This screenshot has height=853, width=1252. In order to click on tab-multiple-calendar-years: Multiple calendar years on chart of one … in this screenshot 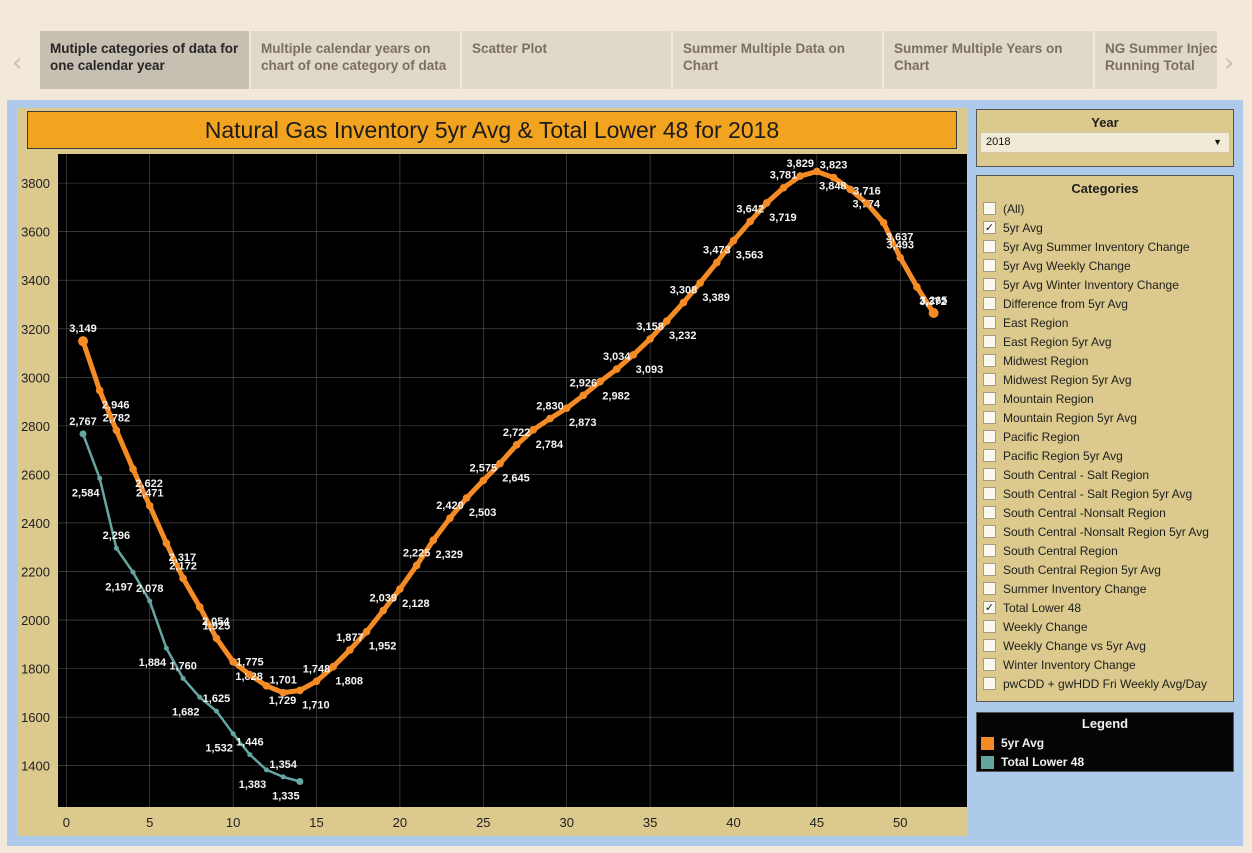, I will do `click(355, 60)`.